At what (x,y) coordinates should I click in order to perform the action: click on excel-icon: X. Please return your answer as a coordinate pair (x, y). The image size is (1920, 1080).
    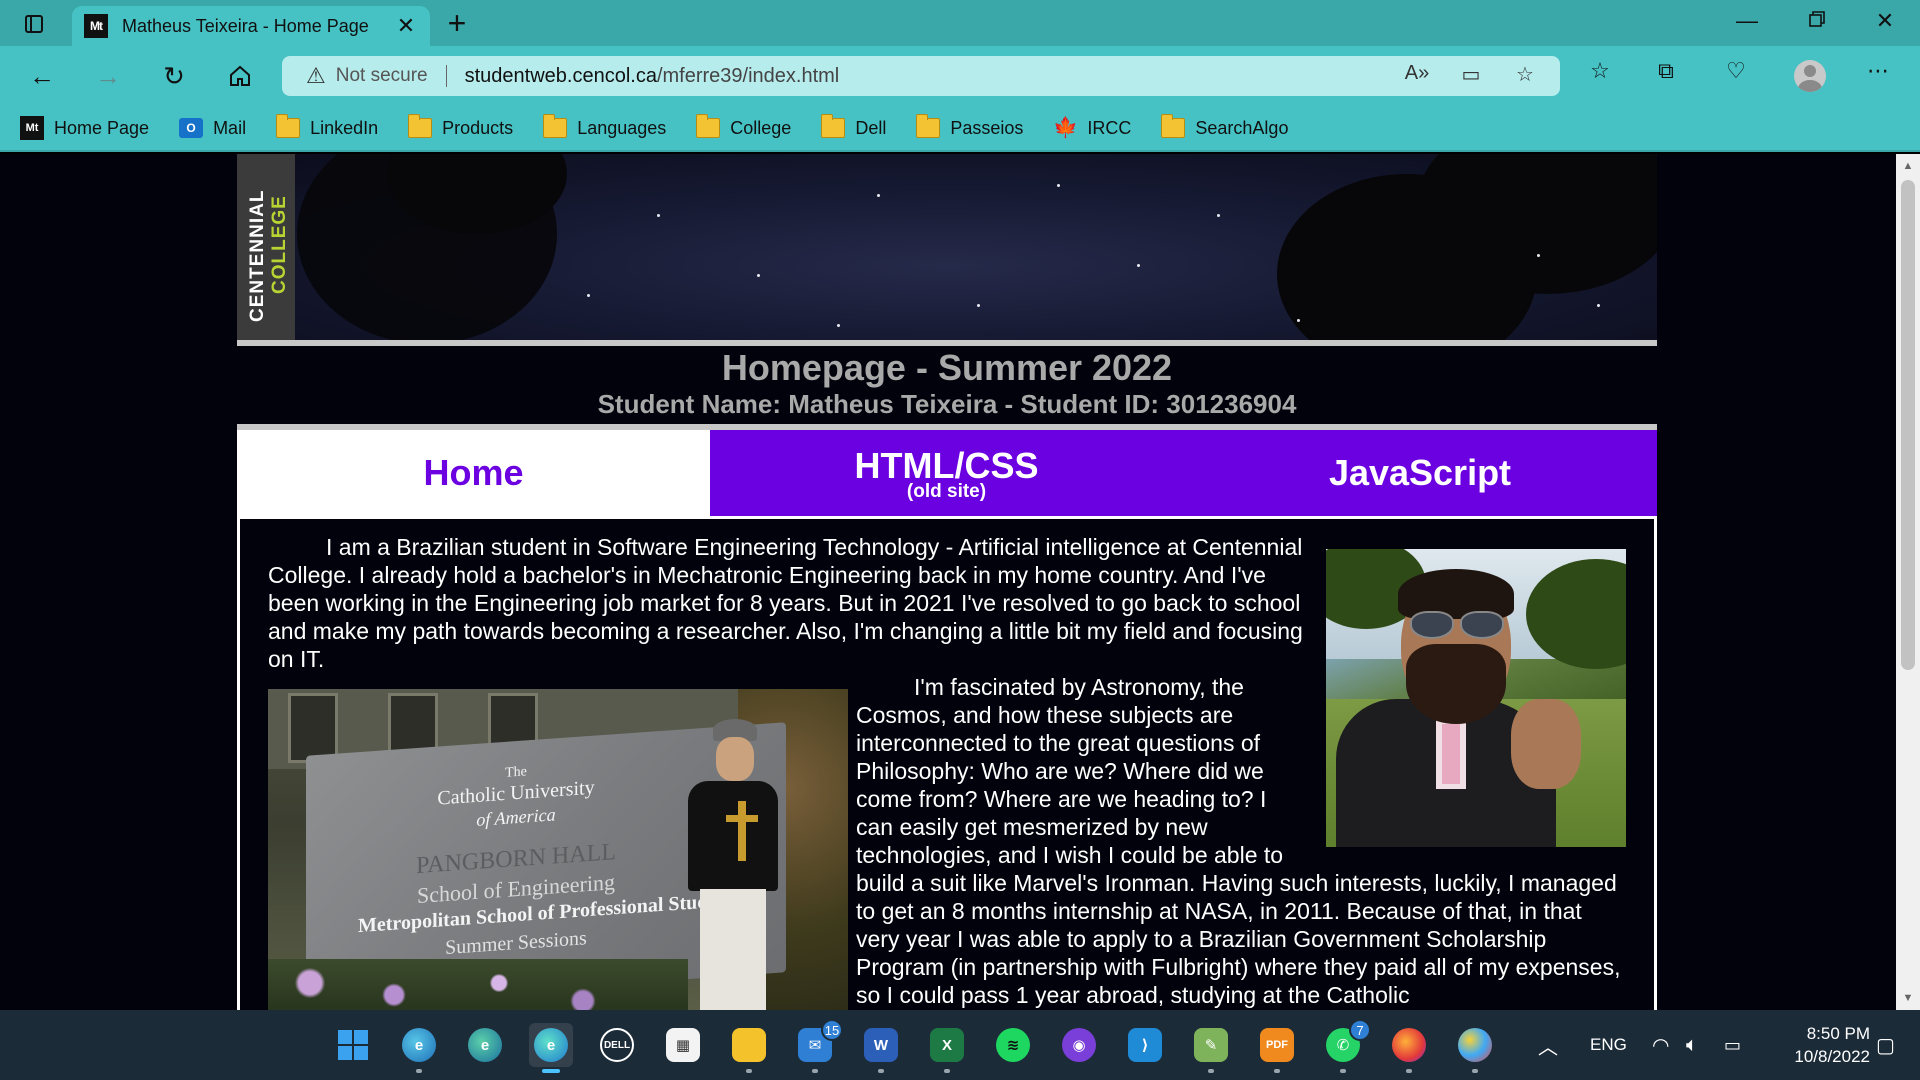
    Looking at the image, I should click on (947, 1048).